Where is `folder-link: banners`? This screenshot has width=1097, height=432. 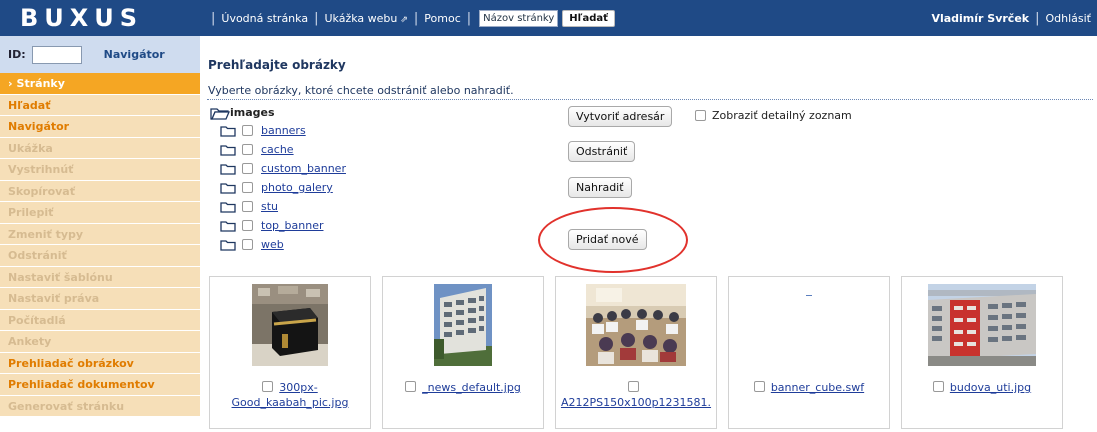
folder-link: banners is located at coordinates (283, 130).